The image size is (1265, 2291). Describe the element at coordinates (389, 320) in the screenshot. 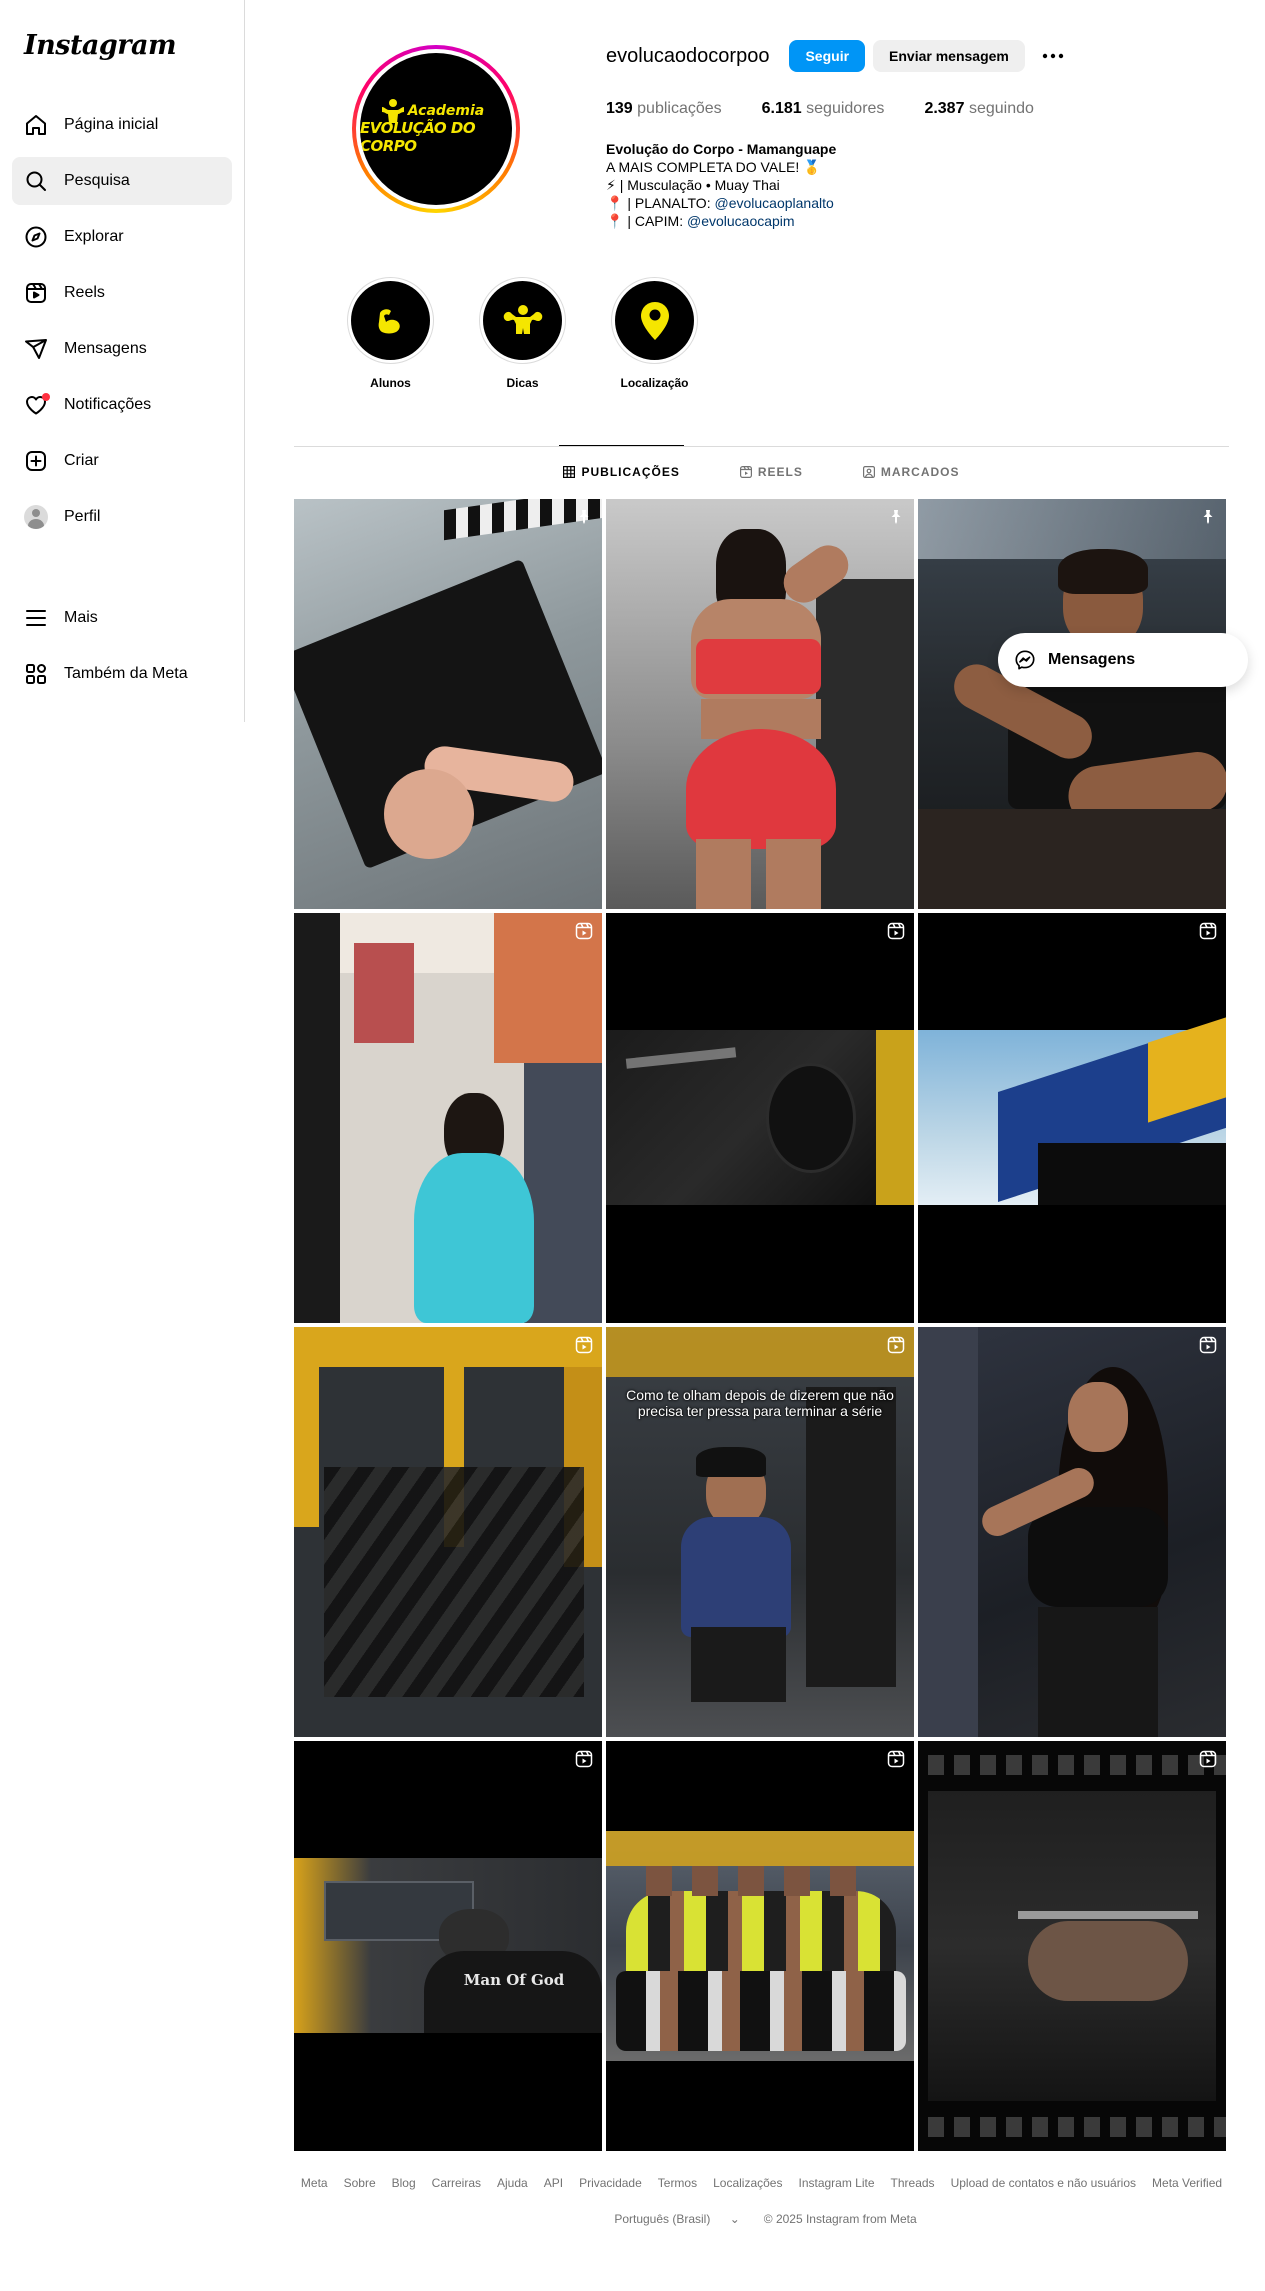

I see `flexed-arm-icon` at that location.